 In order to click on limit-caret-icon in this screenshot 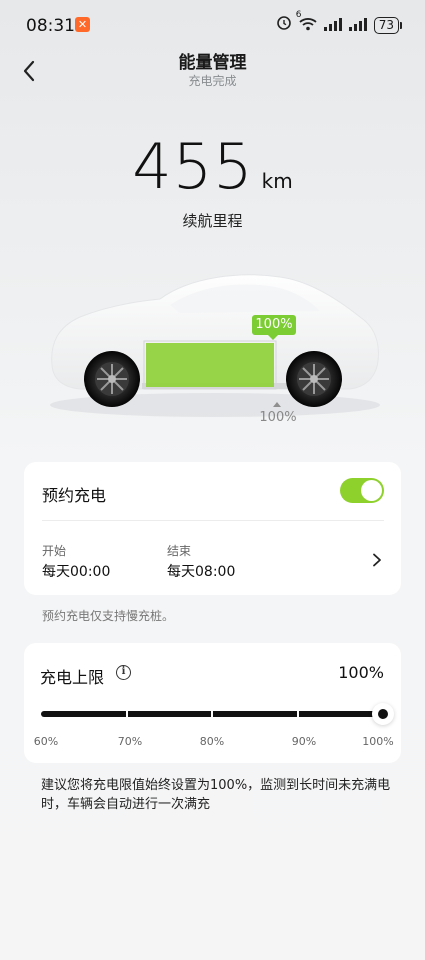, I will do `click(277, 404)`.